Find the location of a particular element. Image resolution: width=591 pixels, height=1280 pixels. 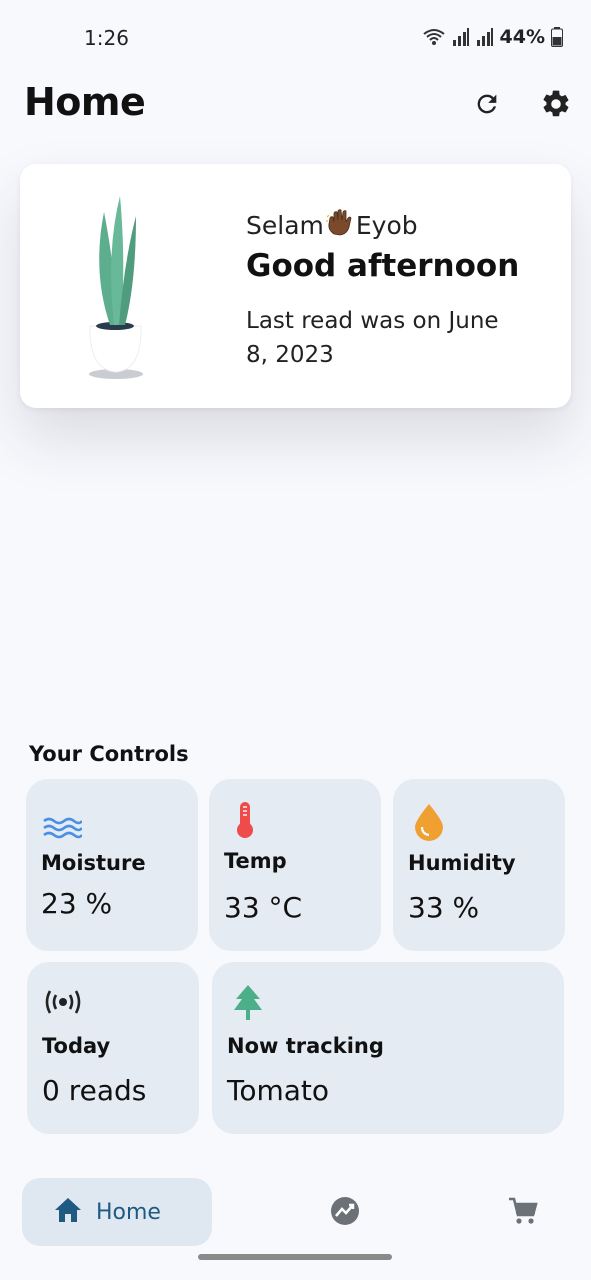

gesture-bar is located at coordinates (295, 1257).